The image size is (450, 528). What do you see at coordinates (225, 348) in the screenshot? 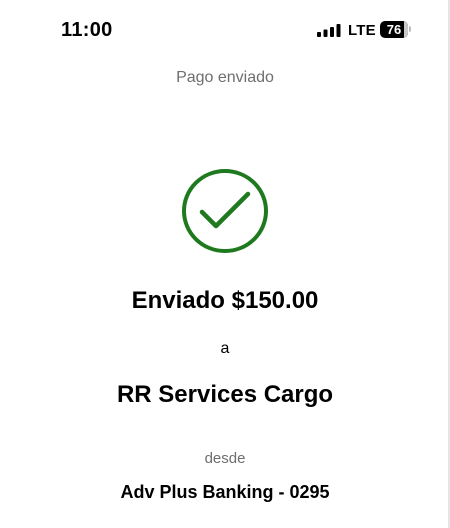
I see `to-connector: a` at bounding box center [225, 348].